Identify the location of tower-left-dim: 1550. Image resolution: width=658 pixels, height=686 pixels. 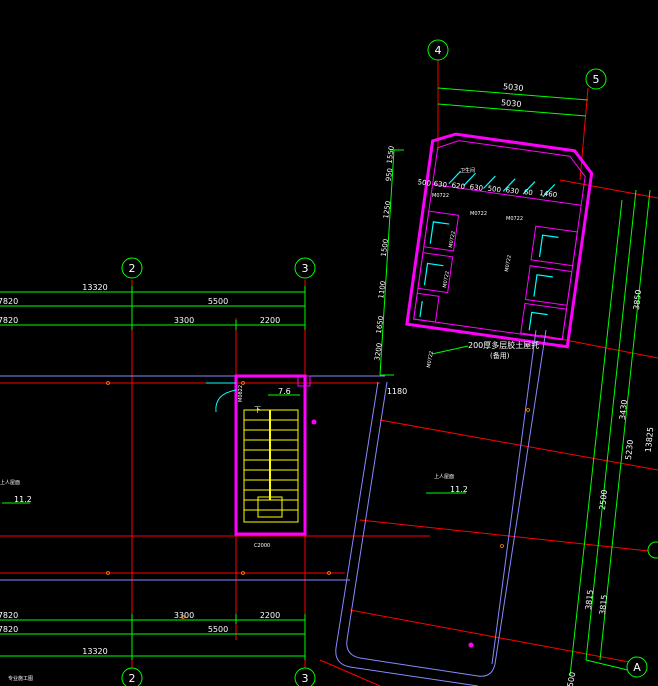
(391, 154).